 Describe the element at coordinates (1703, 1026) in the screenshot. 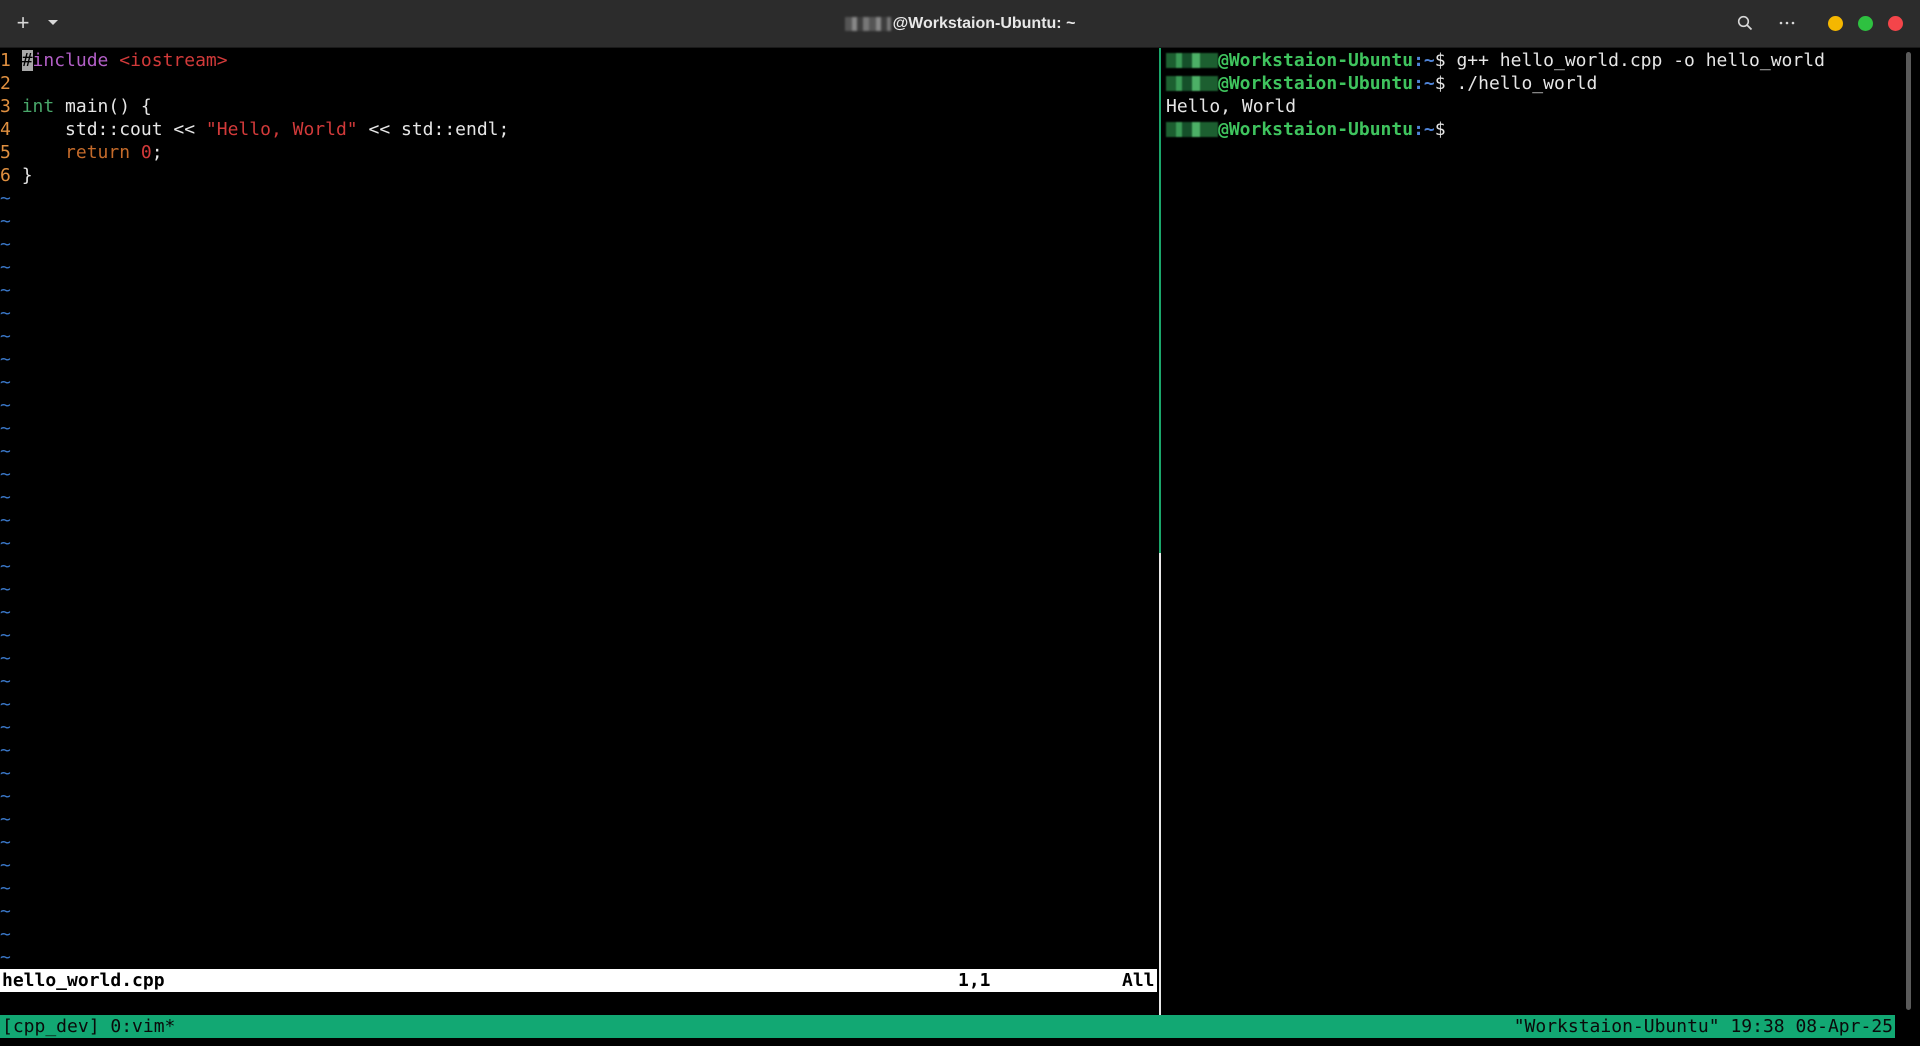

I see `tmux-host-clock: "Workstaion-Ubuntu" 19:38 08-Apr-25` at that location.